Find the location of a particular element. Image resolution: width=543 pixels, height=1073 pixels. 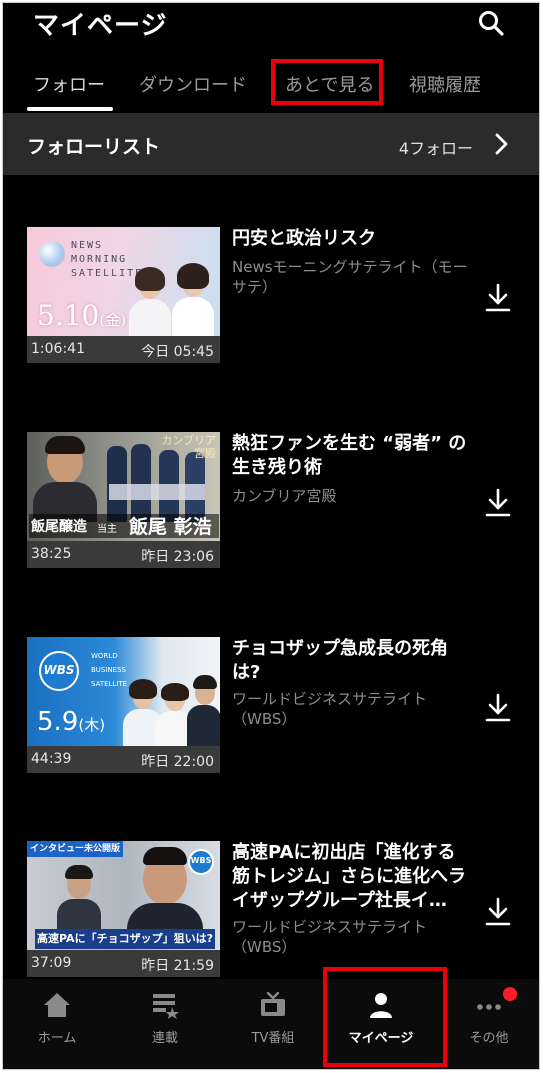

thumbnail-info-bar: 38:25 昨日 23:06 is located at coordinates (123, 554).